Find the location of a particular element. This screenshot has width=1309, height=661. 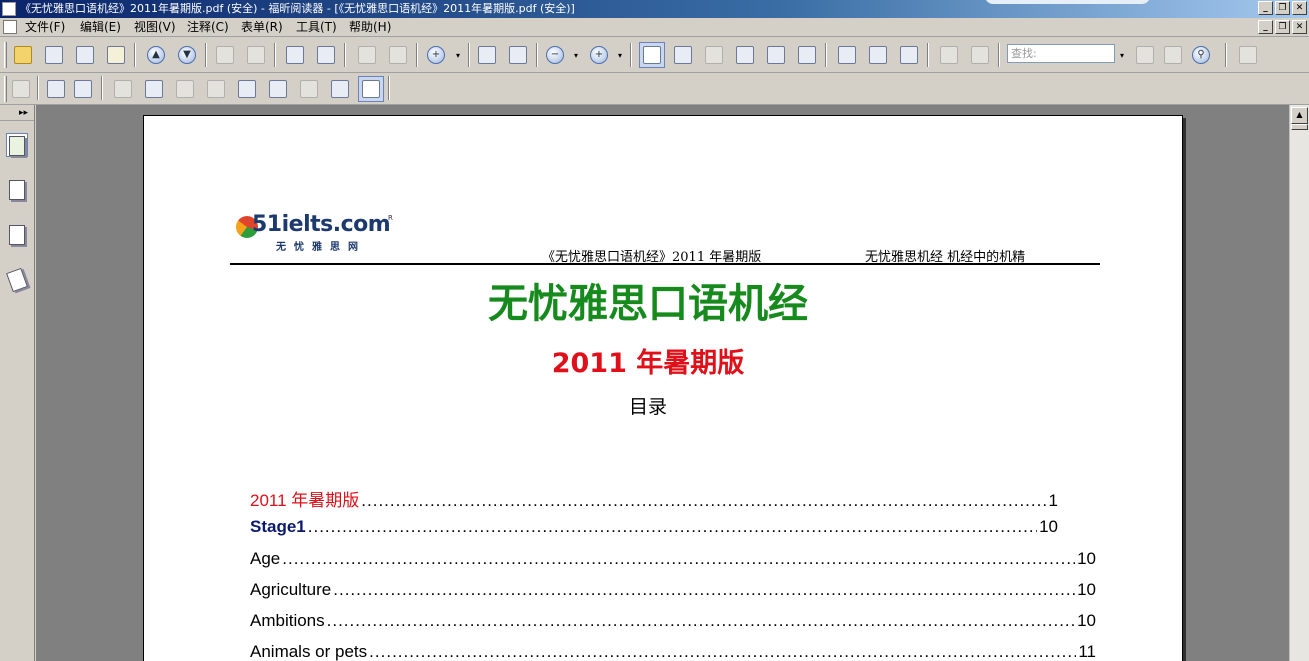

image-select-button is located at coordinates (807, 55).